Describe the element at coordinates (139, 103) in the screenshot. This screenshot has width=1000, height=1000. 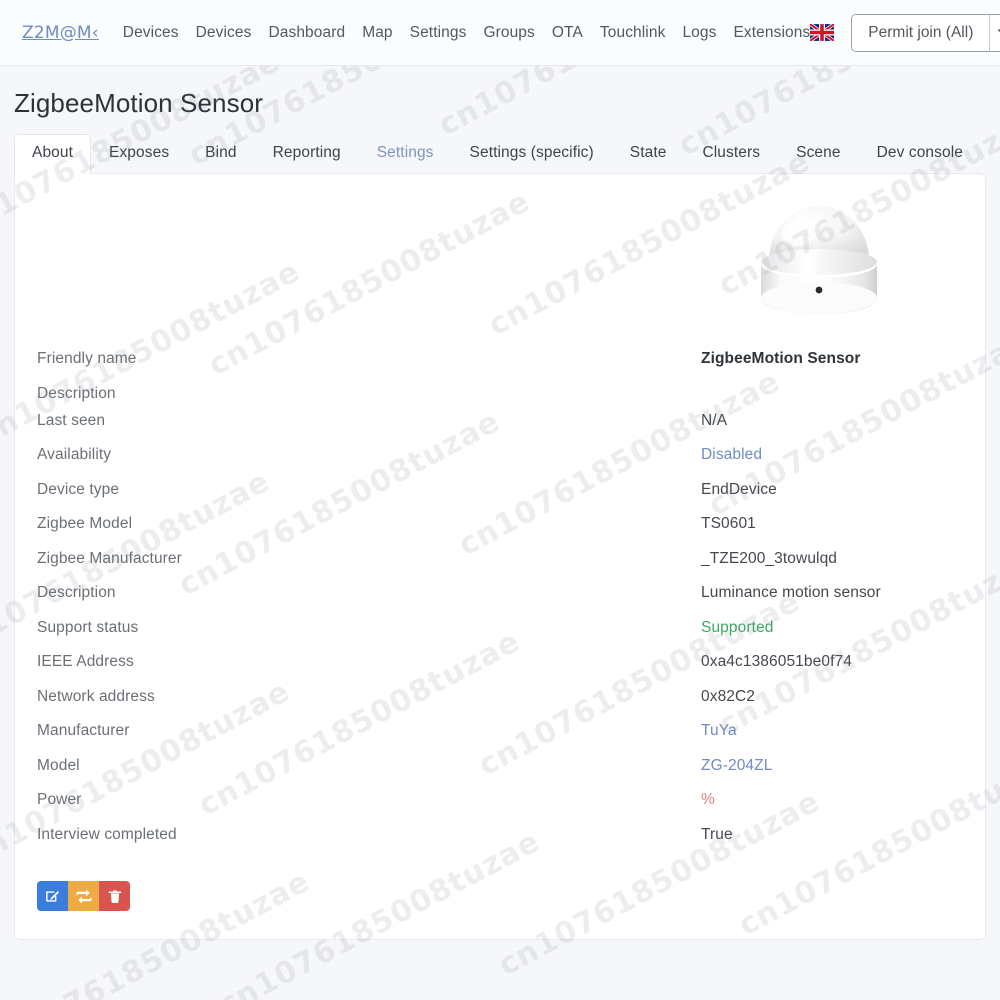
I see `page-title: ZigbeeMotion Sensor` at that location.